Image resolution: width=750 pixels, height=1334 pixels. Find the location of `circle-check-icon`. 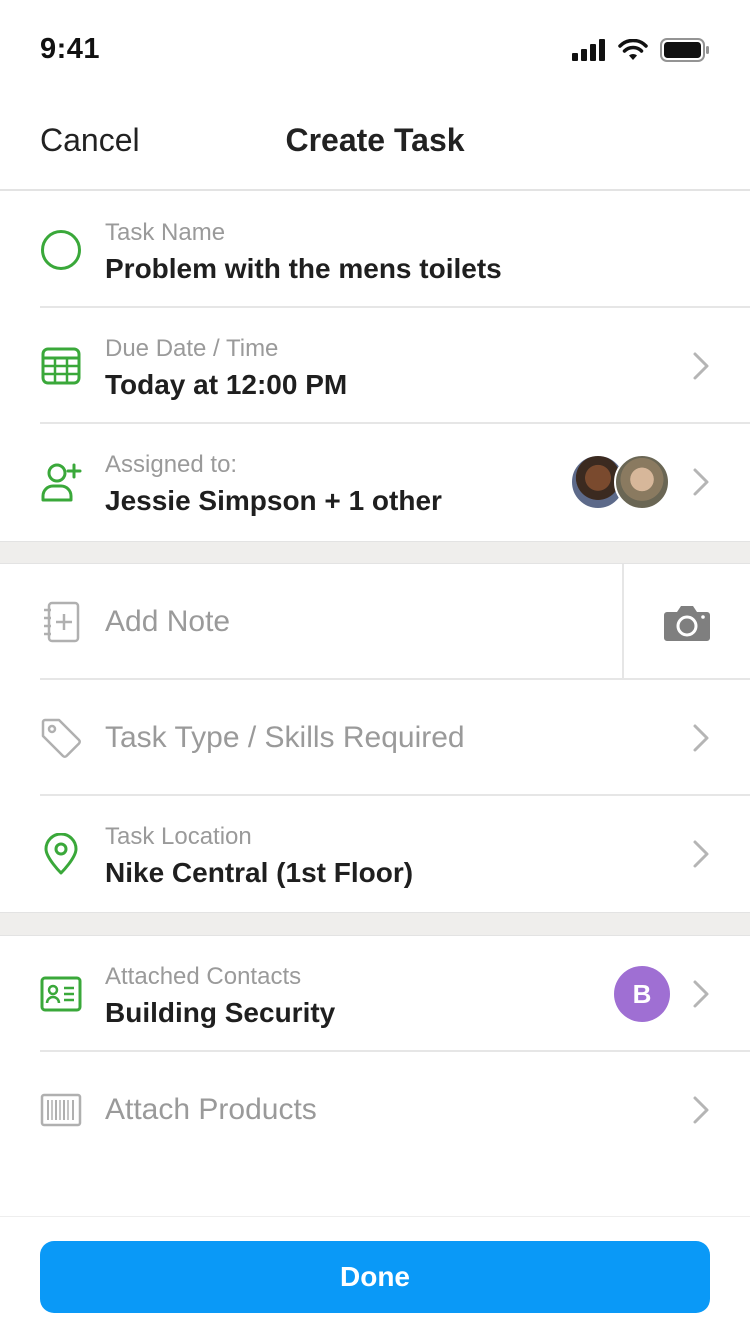

circle-check-icon is located at coordinates (61, 250).